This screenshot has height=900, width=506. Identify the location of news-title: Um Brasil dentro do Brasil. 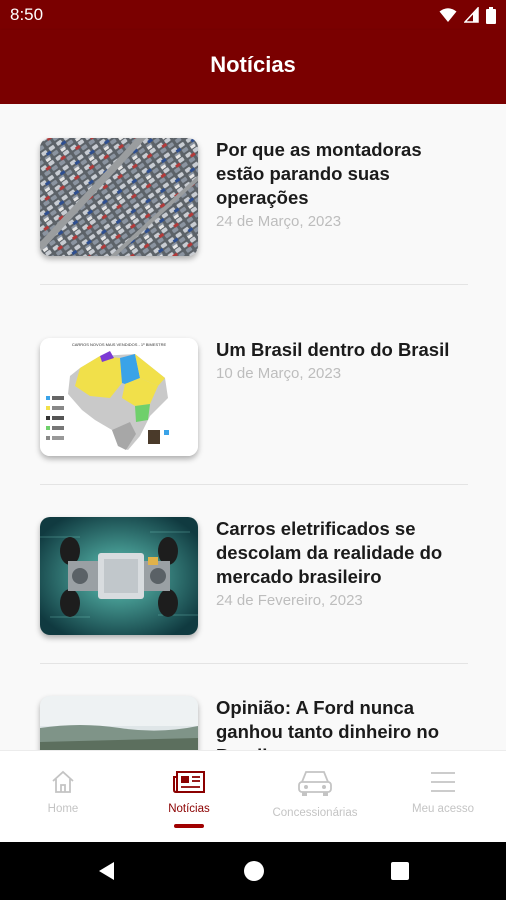
(345, 350).